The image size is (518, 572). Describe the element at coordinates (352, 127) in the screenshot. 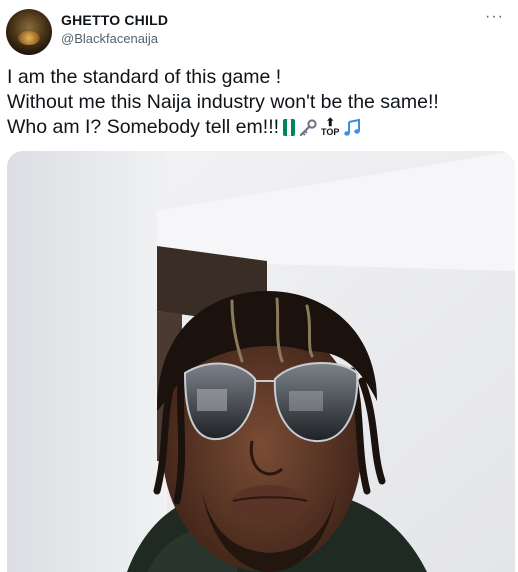

I see `musical-notes-icon` at that location.